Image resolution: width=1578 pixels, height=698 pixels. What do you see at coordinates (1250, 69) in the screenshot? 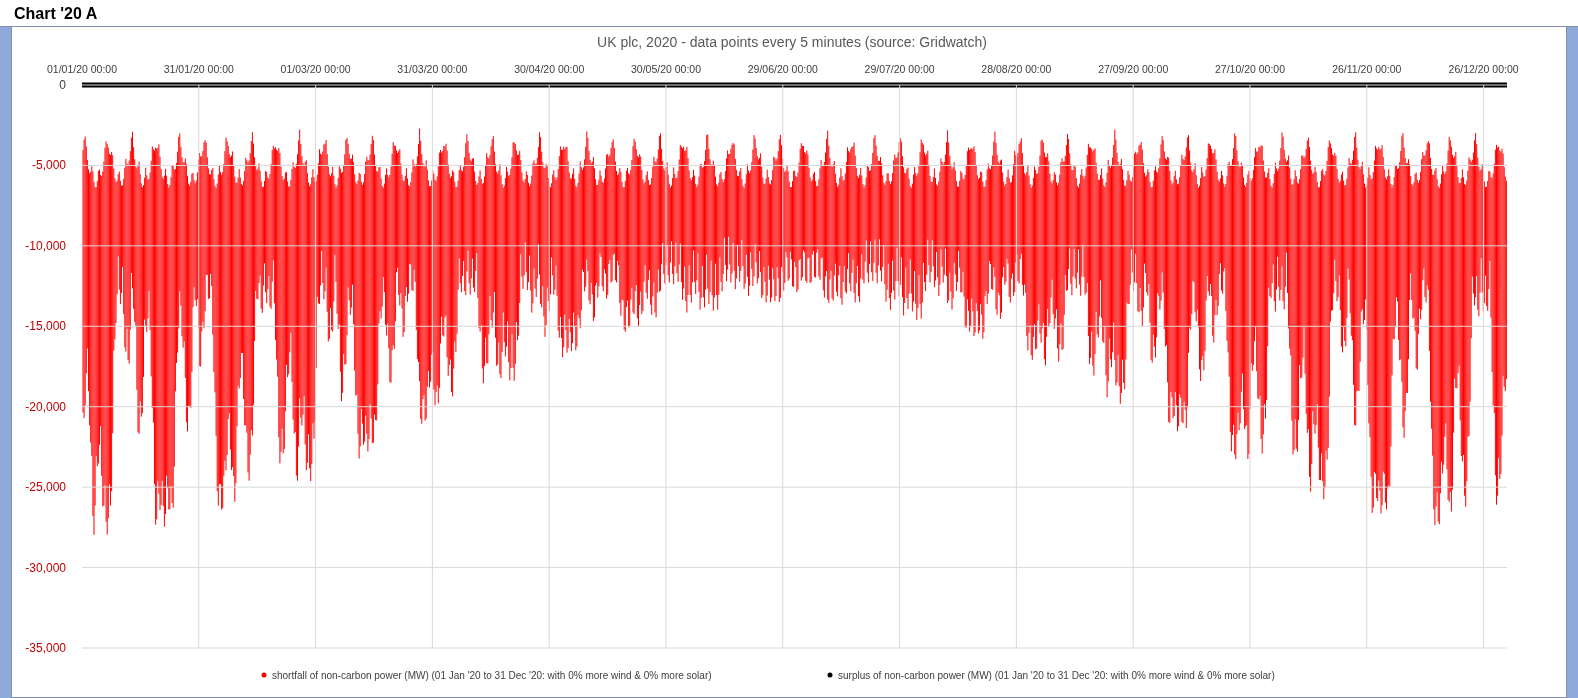
I see `x-tick-label: 27/10/20 00:00` at bounding box center [1250, 69].